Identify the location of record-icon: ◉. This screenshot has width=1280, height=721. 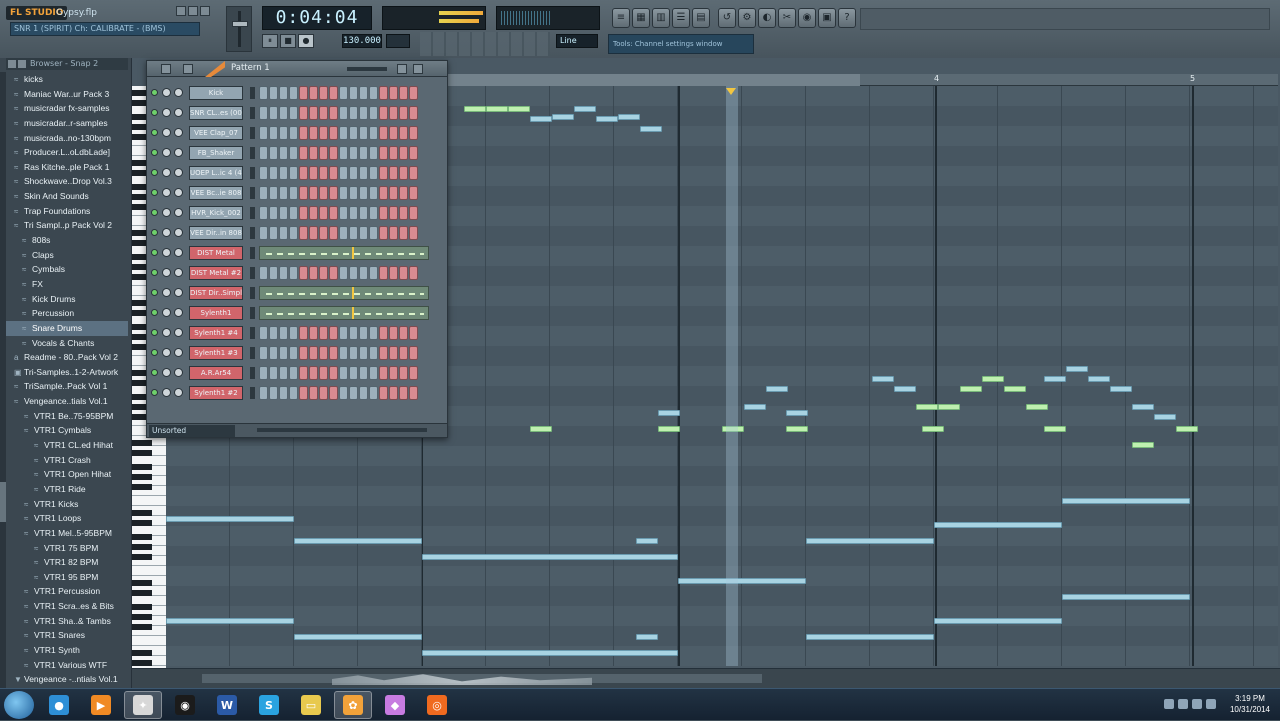
(807, 18).